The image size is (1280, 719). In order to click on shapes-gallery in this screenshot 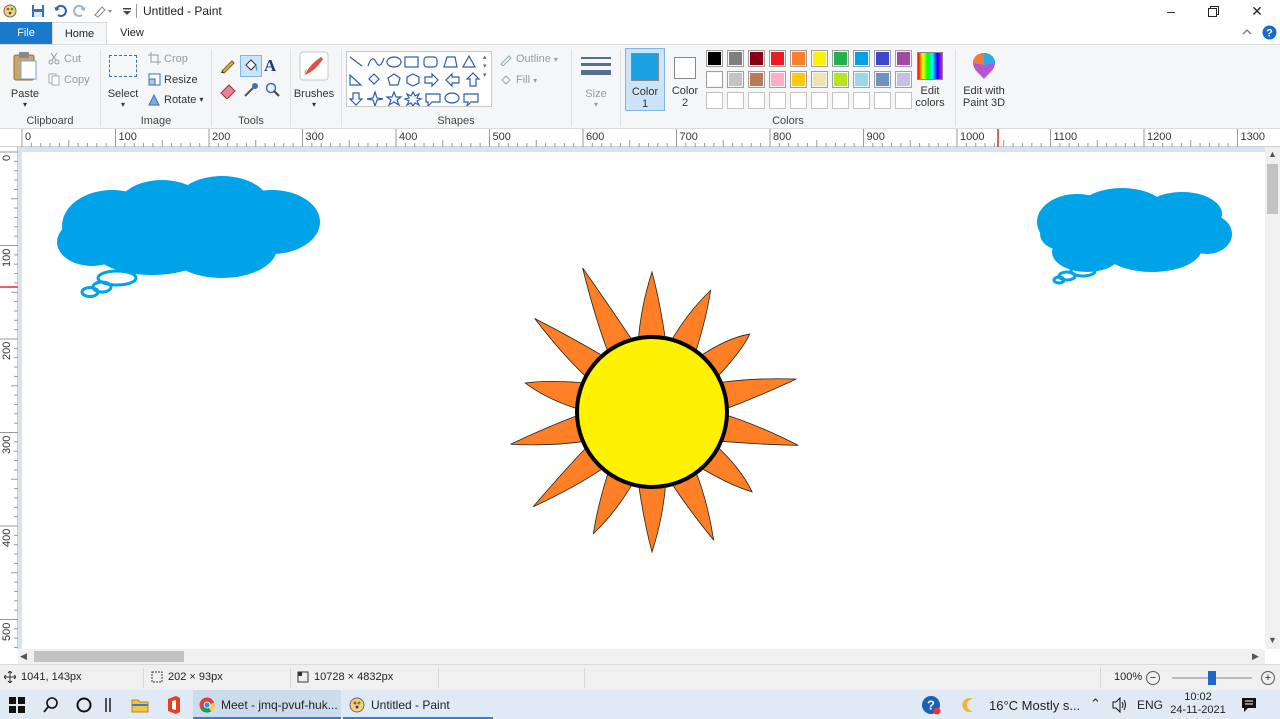, I will do `click(419, 79)`.